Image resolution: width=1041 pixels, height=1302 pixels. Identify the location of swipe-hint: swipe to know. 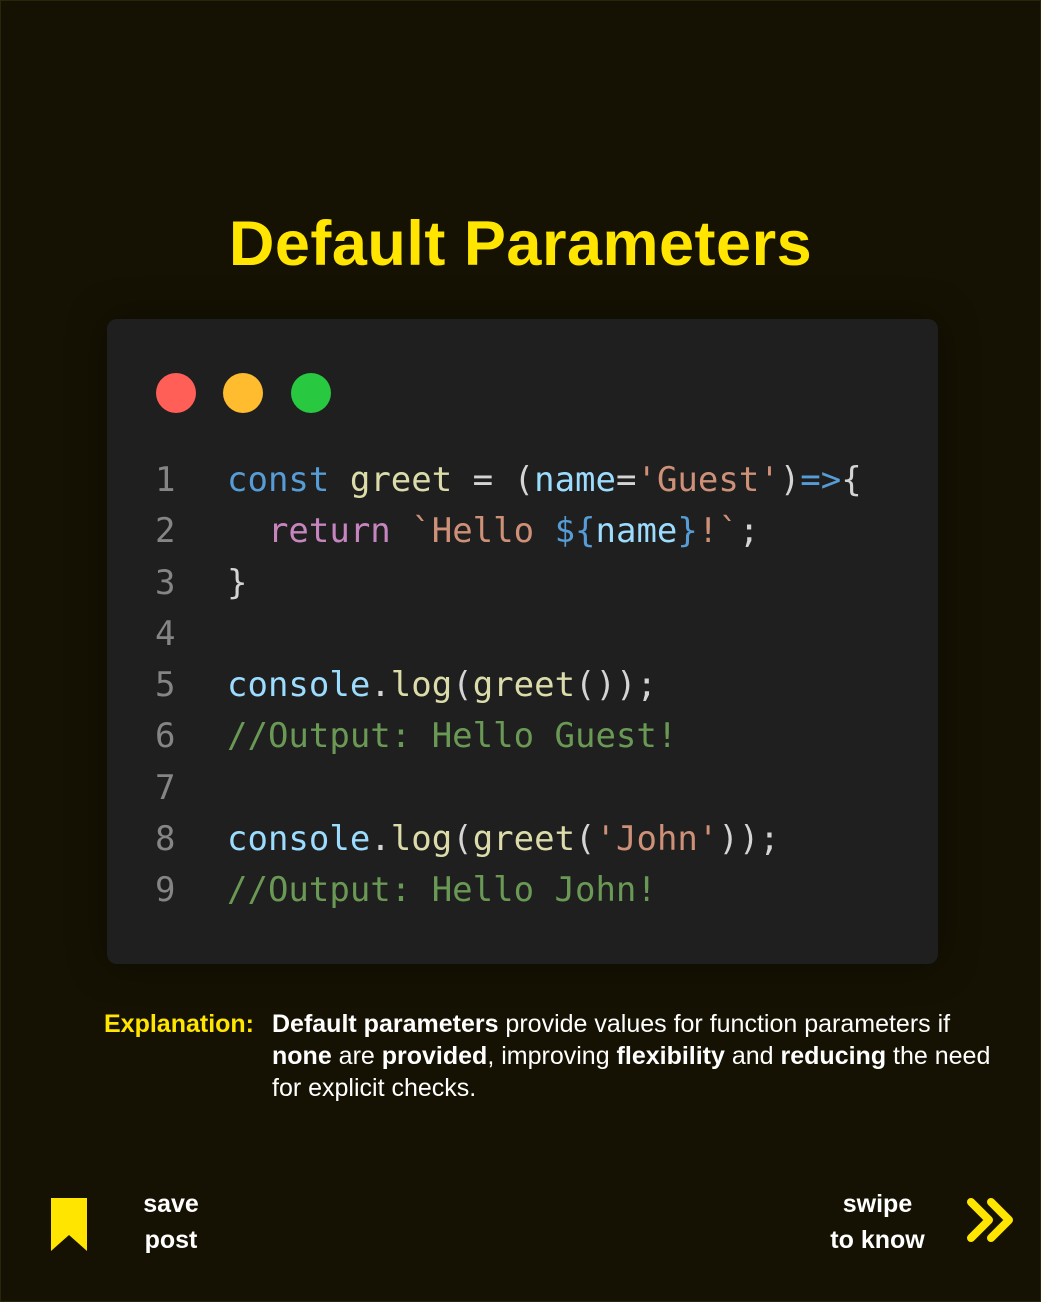
(877, 1222).